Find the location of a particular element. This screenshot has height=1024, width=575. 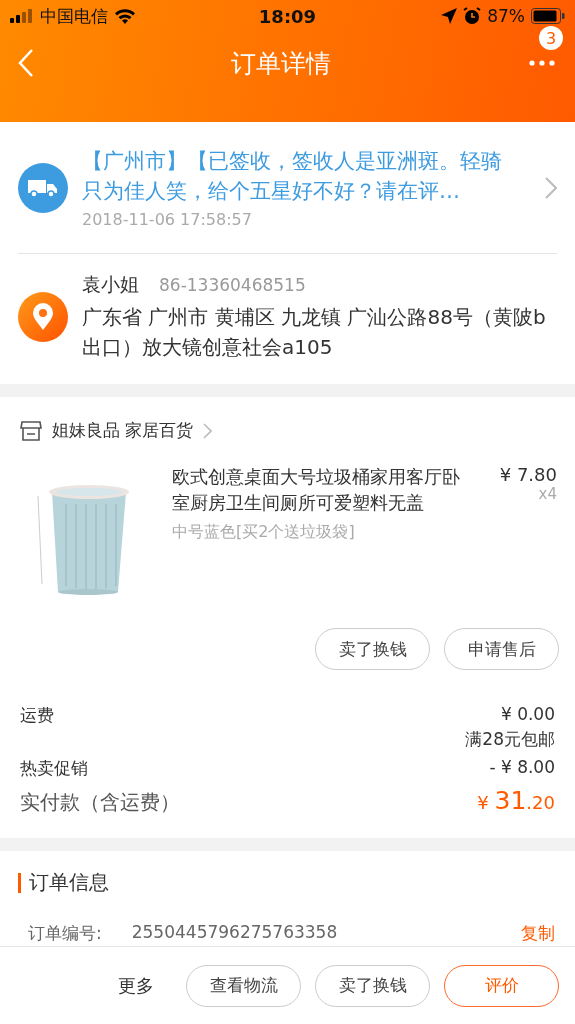

product-price: ¥ 7.80 is located at coordinates (528, 474).